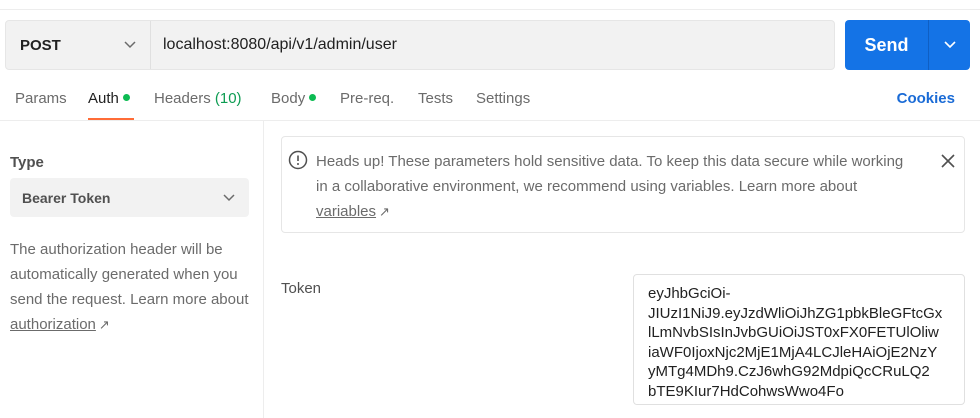 This screenshot has height=418, width=980. I want to click on variables-link: variables, so click(346, 211).